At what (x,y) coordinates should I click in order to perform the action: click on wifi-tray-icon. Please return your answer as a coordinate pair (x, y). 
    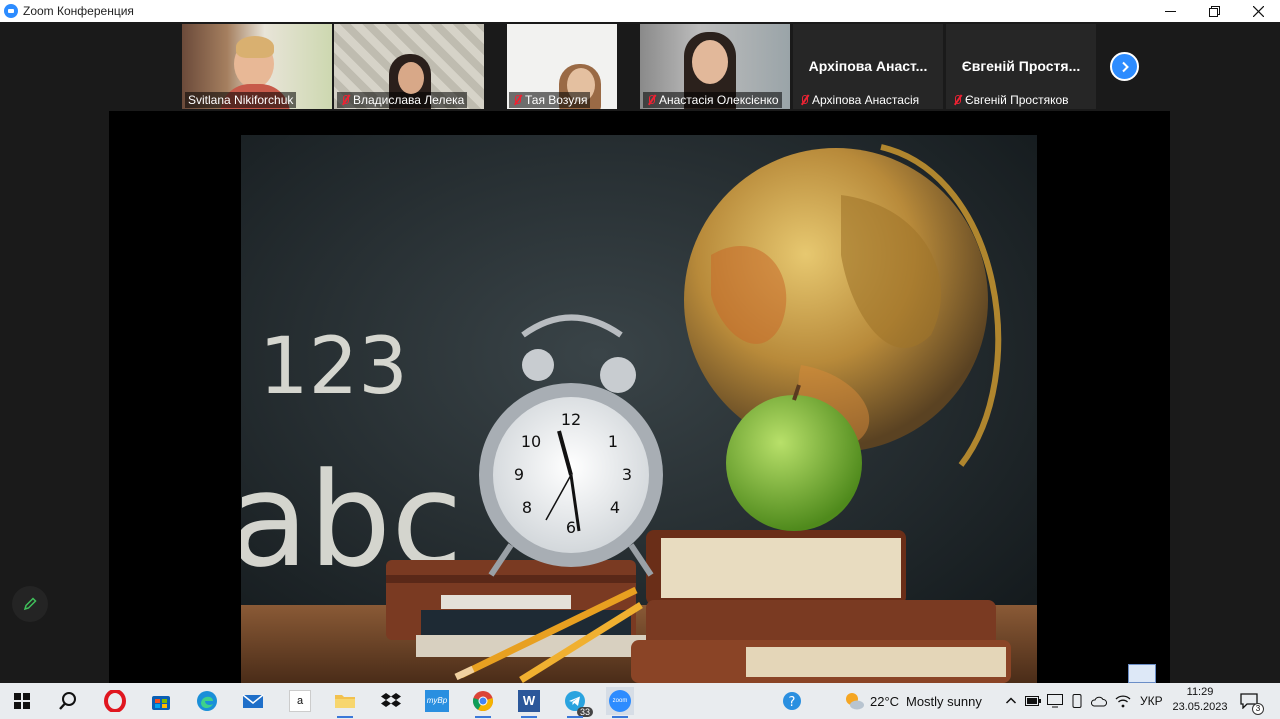
    Looking at the image, I should click on (1123, 701).